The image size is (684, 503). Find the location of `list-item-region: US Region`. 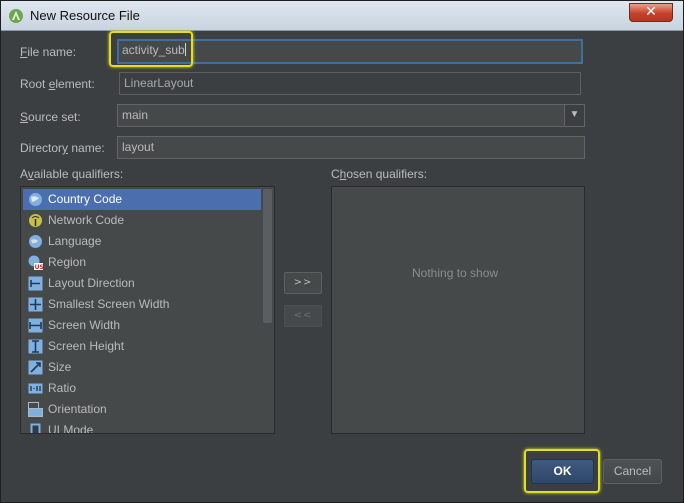

list-item-region: US Region is located at coordinates (142, 262).